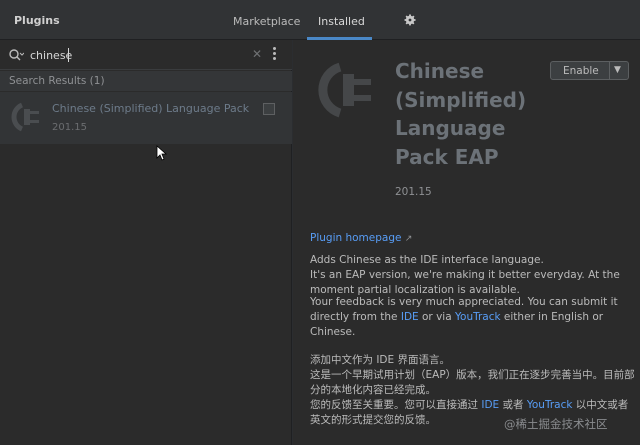 The width and height of the screenshot is (640, 445). I want to click on description-line: 添加中文作为 IDE 界面语言。, so click(380, 360).